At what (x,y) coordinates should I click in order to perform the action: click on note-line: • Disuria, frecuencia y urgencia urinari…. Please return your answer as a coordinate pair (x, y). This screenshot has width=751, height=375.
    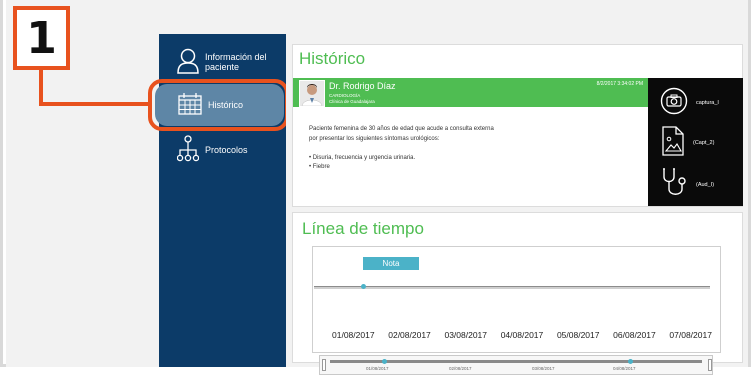
    Looking at the image, I should click on (362, 157).